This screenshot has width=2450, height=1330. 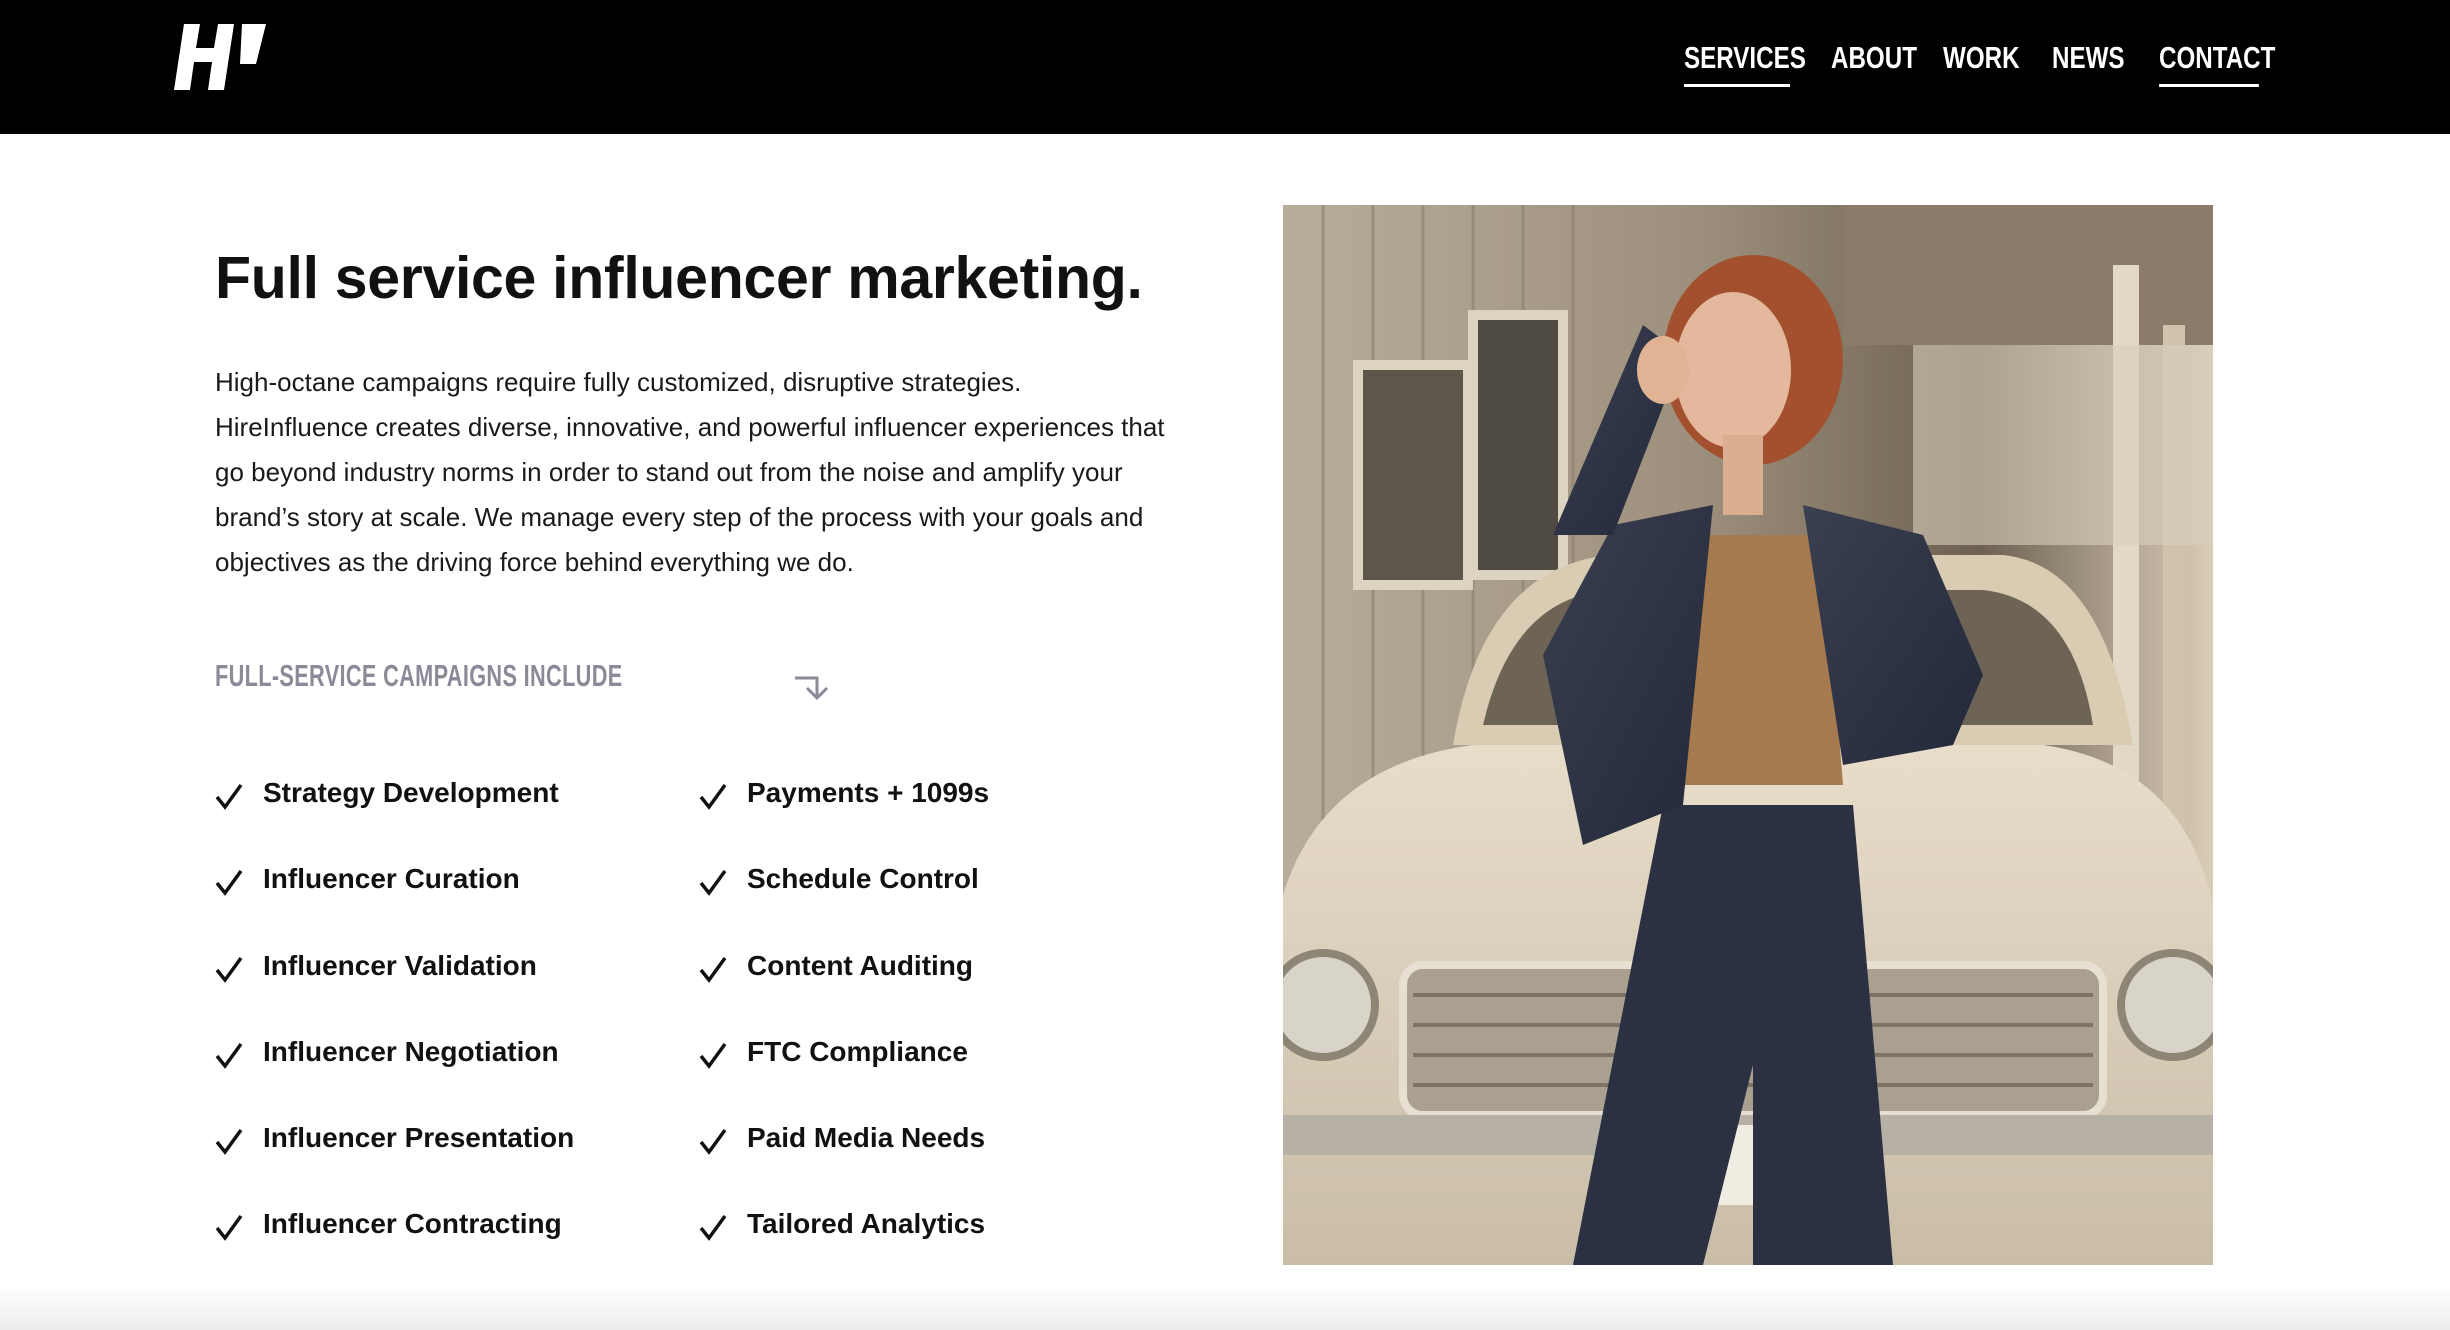 What do you see at coordinates (812, 688) in the screenshot?
I see `arrow-down-right-icon` at bounding box center [812, 688].